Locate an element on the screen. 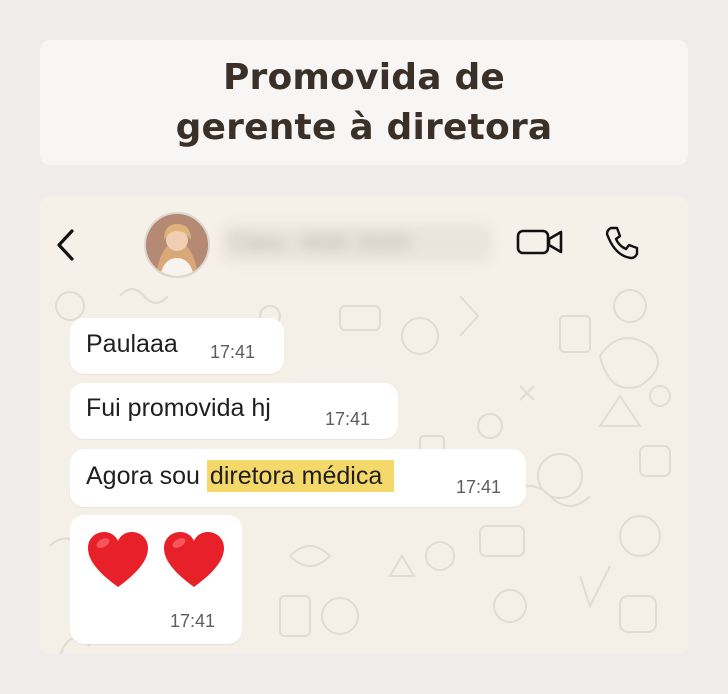  highlighted-text: diretora médica is located at coordinates (300, 476).